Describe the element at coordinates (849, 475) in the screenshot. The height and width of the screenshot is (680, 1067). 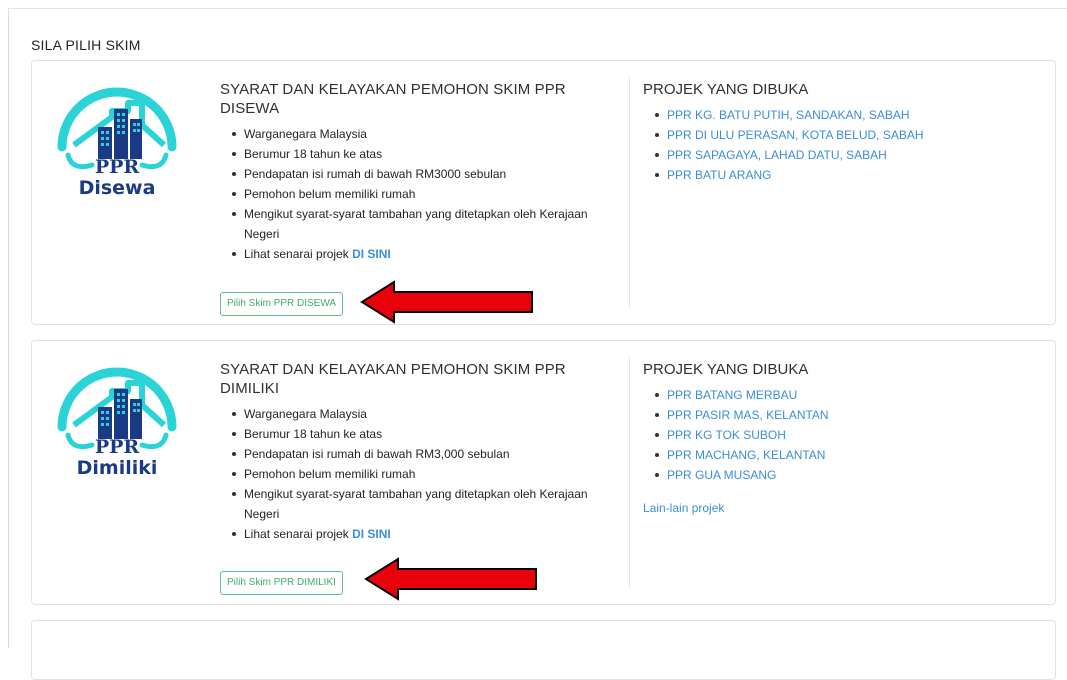
I see `project-link: PPR GUA MUSANG` at that location.